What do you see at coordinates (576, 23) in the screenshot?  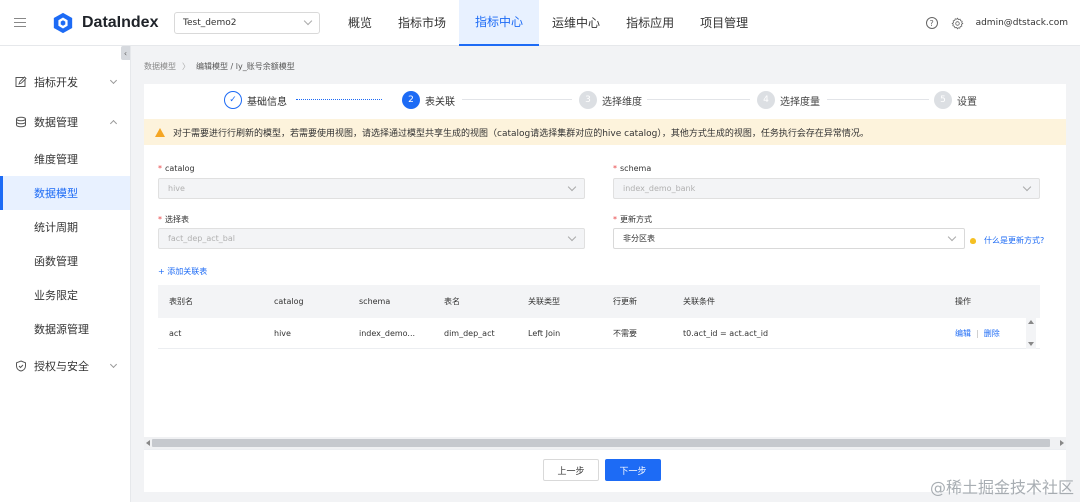 I see `nav-ops-center: 运维中心` at bounding box center [576, 23].